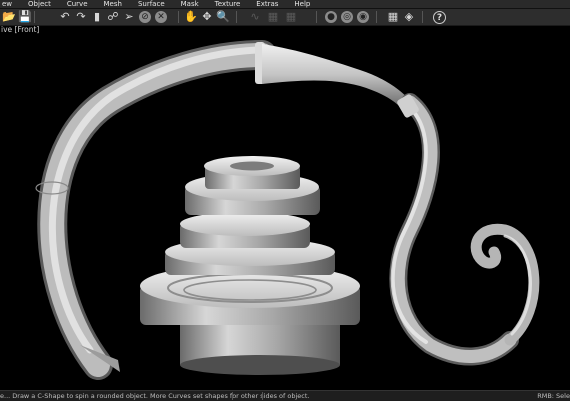  Describe the element at coordinates (151, 4) in the screenshot. I see `menu-surface: Surface` at that location.